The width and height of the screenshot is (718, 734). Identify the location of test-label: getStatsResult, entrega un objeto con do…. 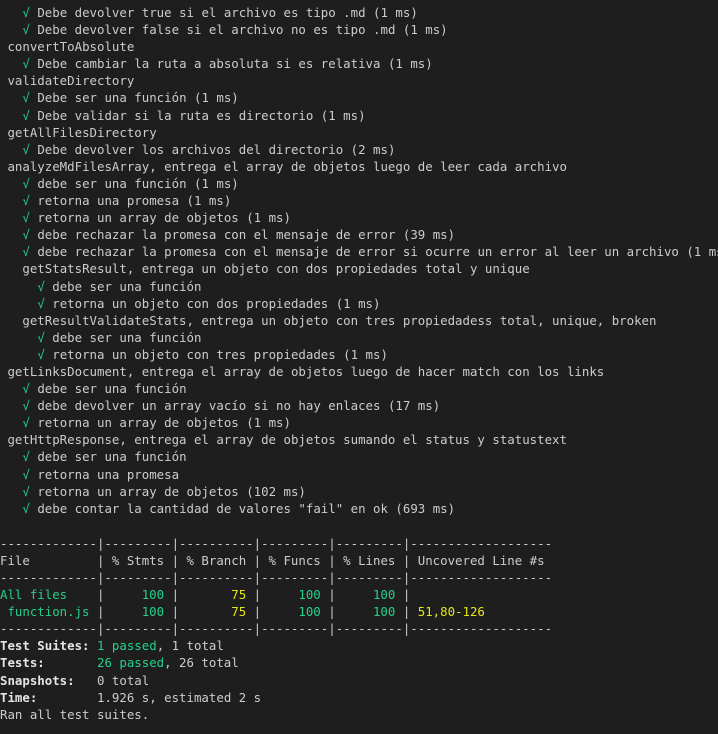
(276, 269).